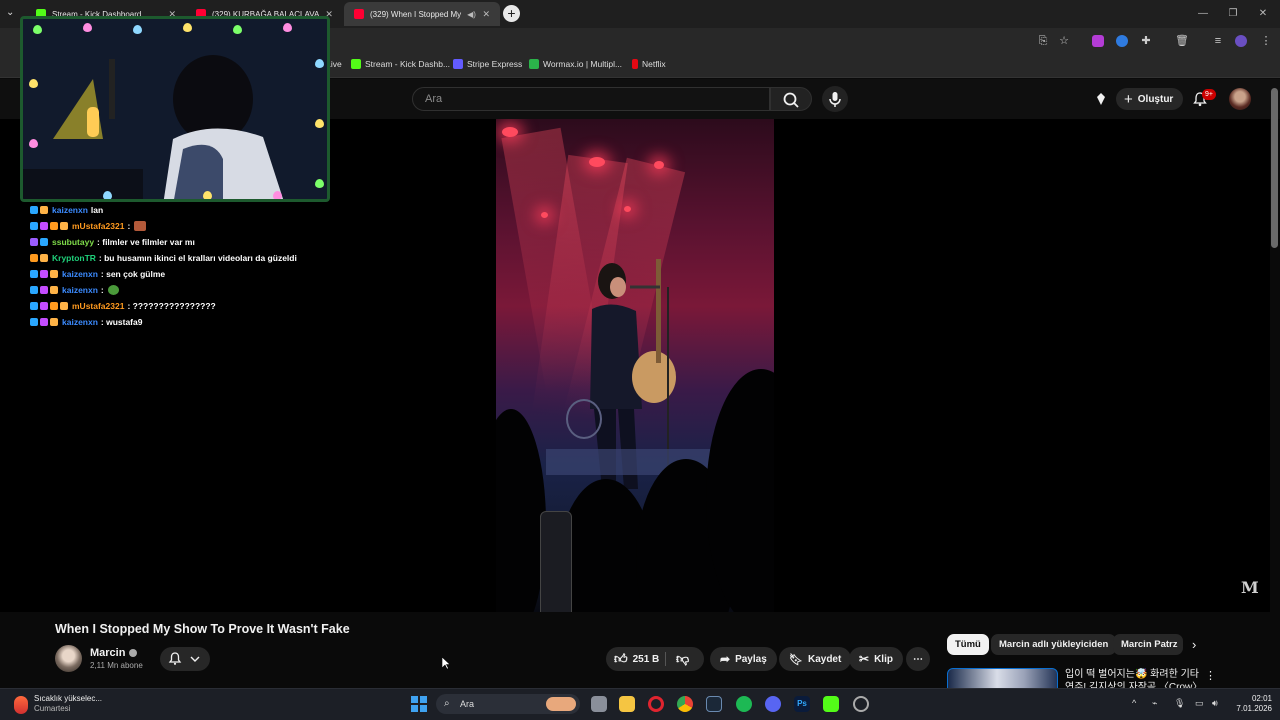 The width and height of the screenshot is (1280, 720). I want to click on opera-icon, so click(656, 704).